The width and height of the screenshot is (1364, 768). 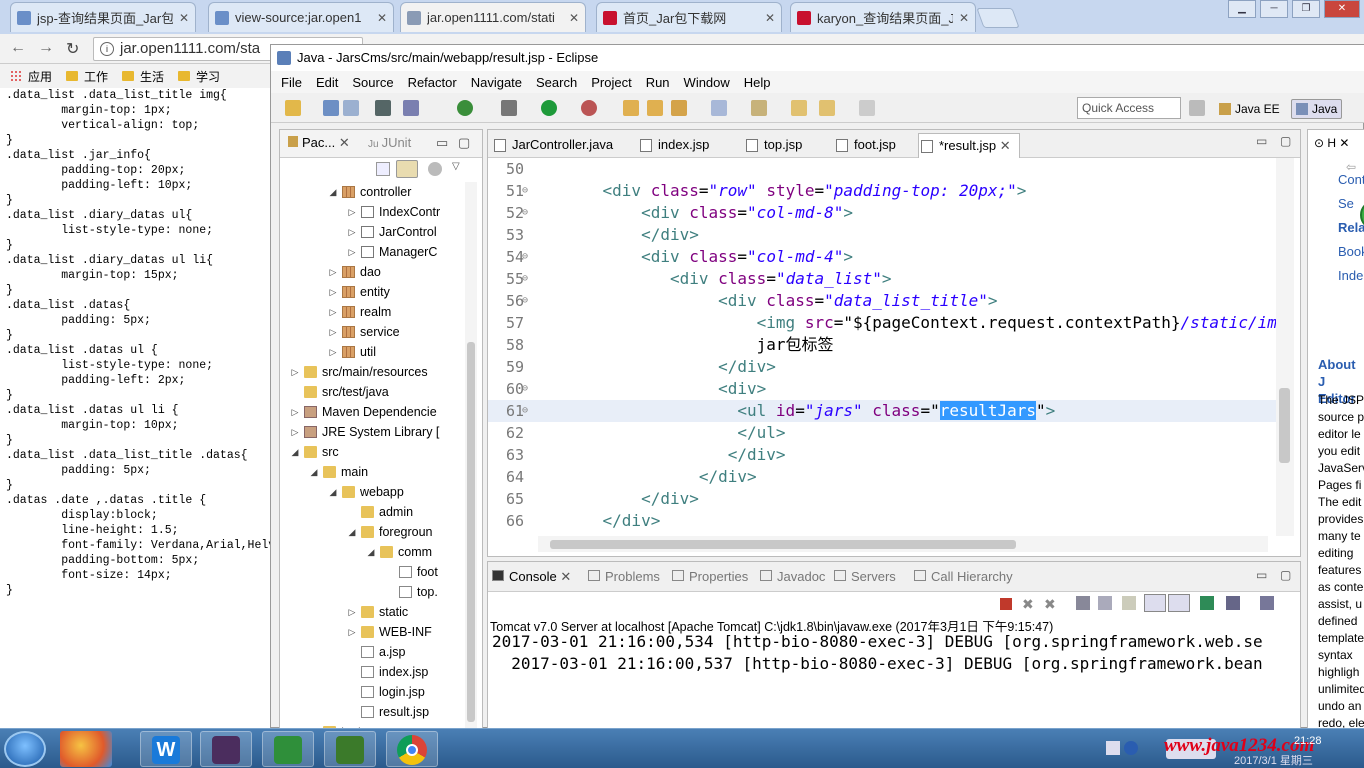 What do you see at coordinates (381, 392) in the screenshot?
I see `tree-item: src/test/java` at bounding box center [381, 392].